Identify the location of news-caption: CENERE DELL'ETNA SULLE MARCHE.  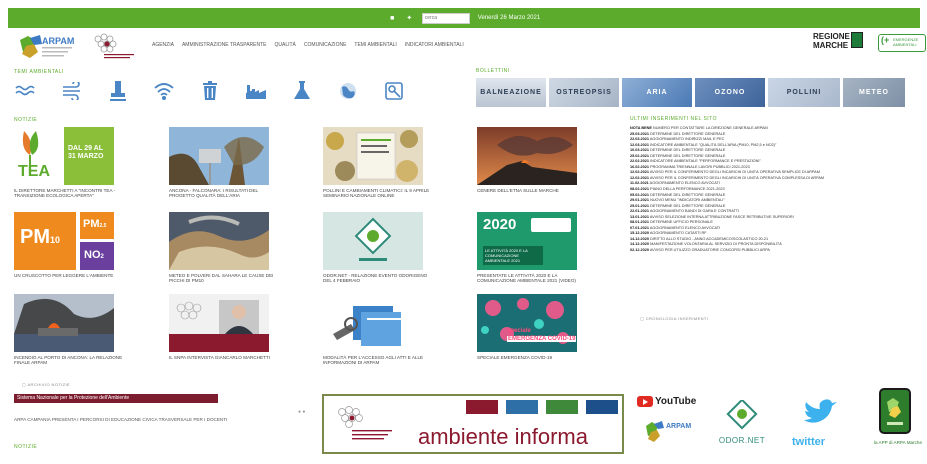
(533, 190).